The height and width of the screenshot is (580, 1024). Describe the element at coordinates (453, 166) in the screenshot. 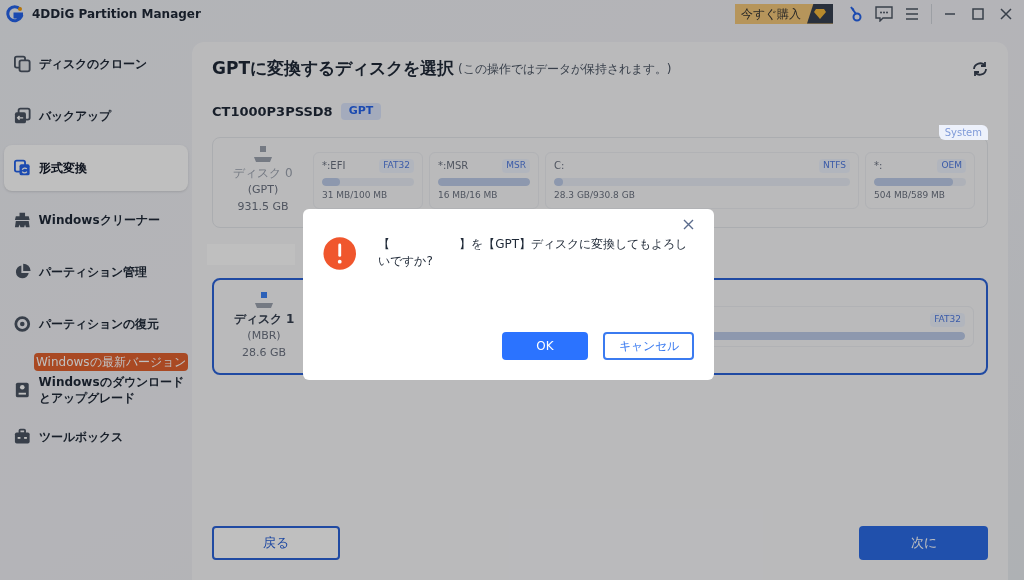

I see `partition-name: *:MSR` at that location.